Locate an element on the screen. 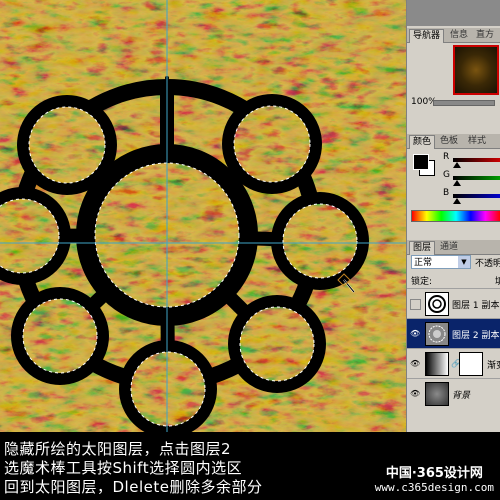 The width and height of the screenshot is (500, 500). layer-row-layer2-copy-8: 👁 图层 2 副本 8 is located at coordinates (453, 333).